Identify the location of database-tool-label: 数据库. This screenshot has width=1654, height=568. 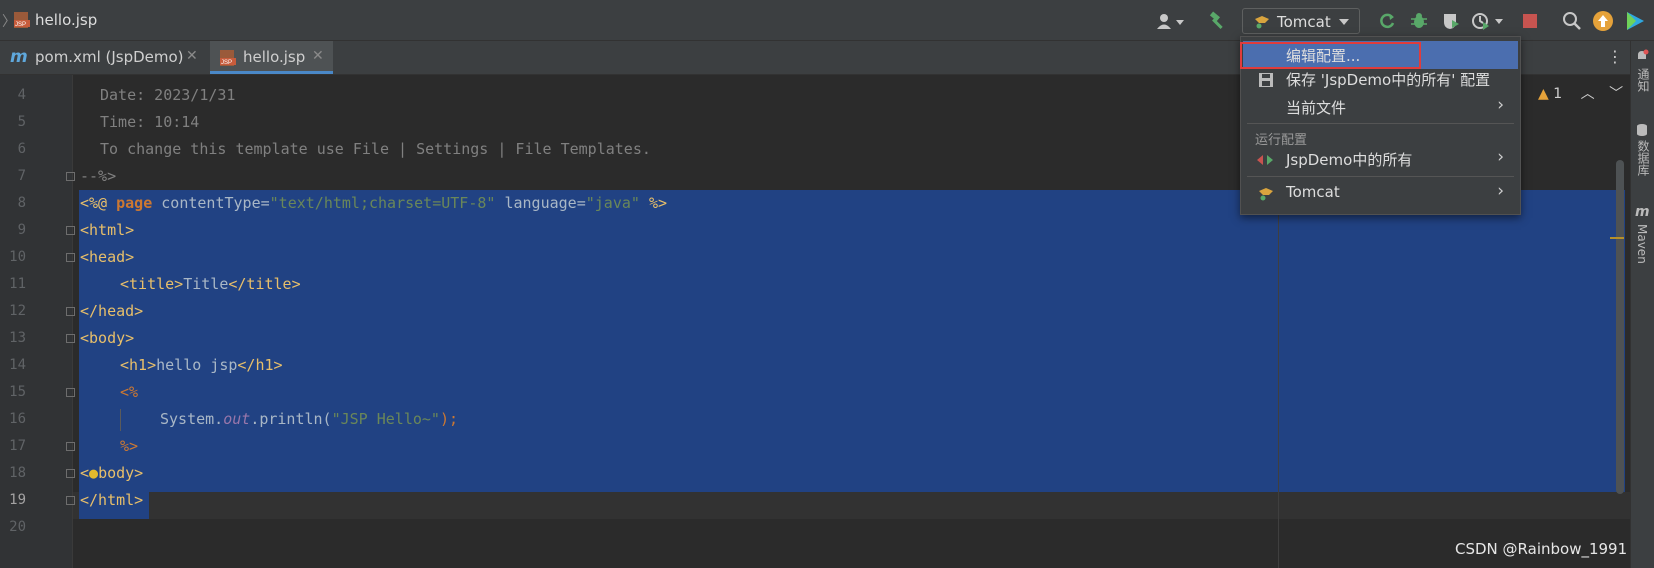
(1643, 158).